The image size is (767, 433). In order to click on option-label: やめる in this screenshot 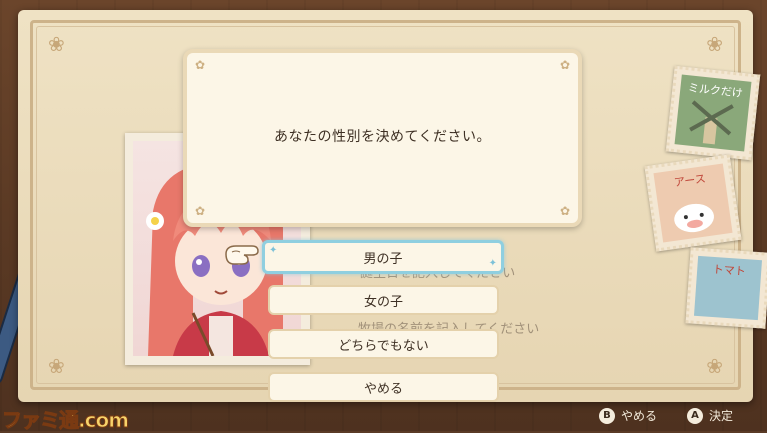, I will do `click(383, 389)`.